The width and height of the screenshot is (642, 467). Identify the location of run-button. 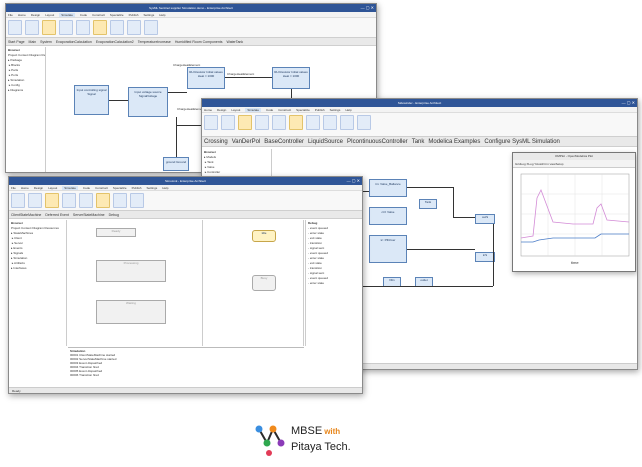
(15, 27).